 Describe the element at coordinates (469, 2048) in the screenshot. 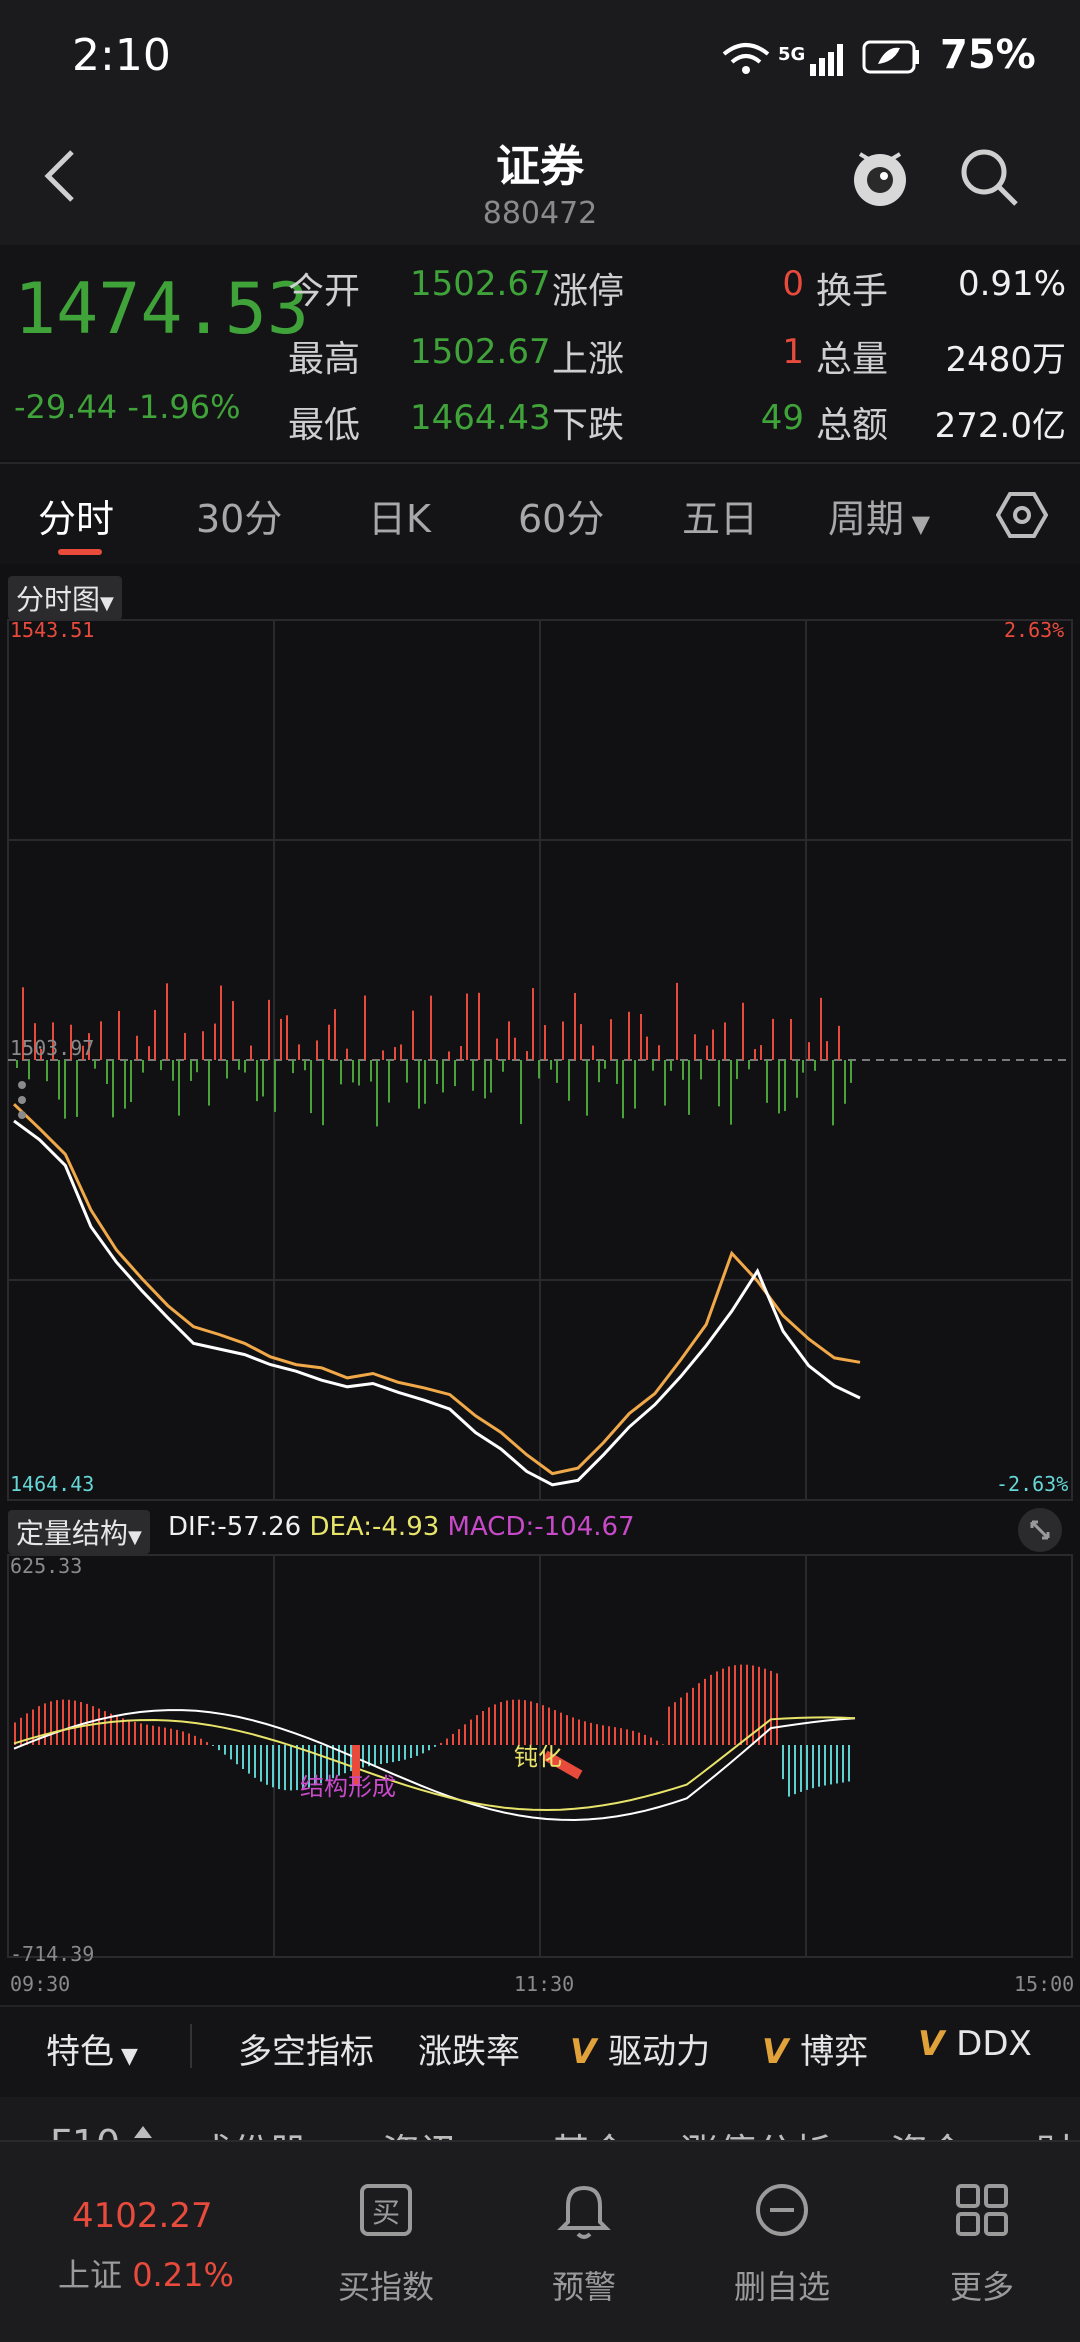

I see `rise-fall-rate: 涨跌率` at that location.